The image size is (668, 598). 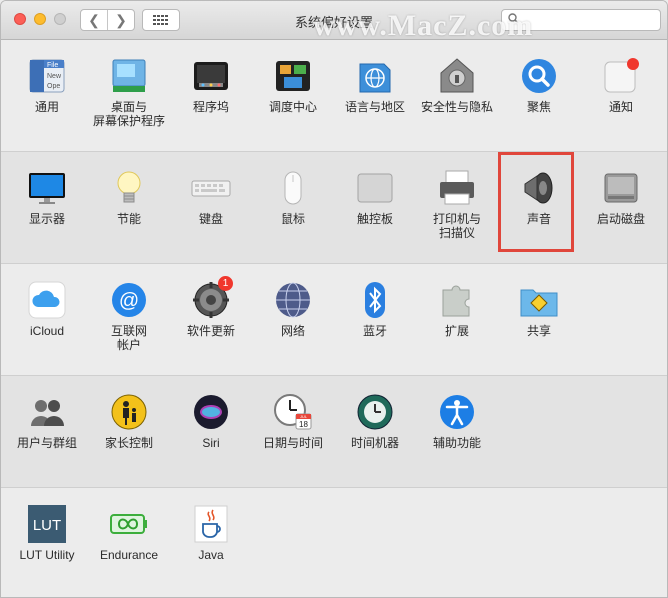 I want to click on pref-pane-label: iCloud, so click(x=47, y=331).